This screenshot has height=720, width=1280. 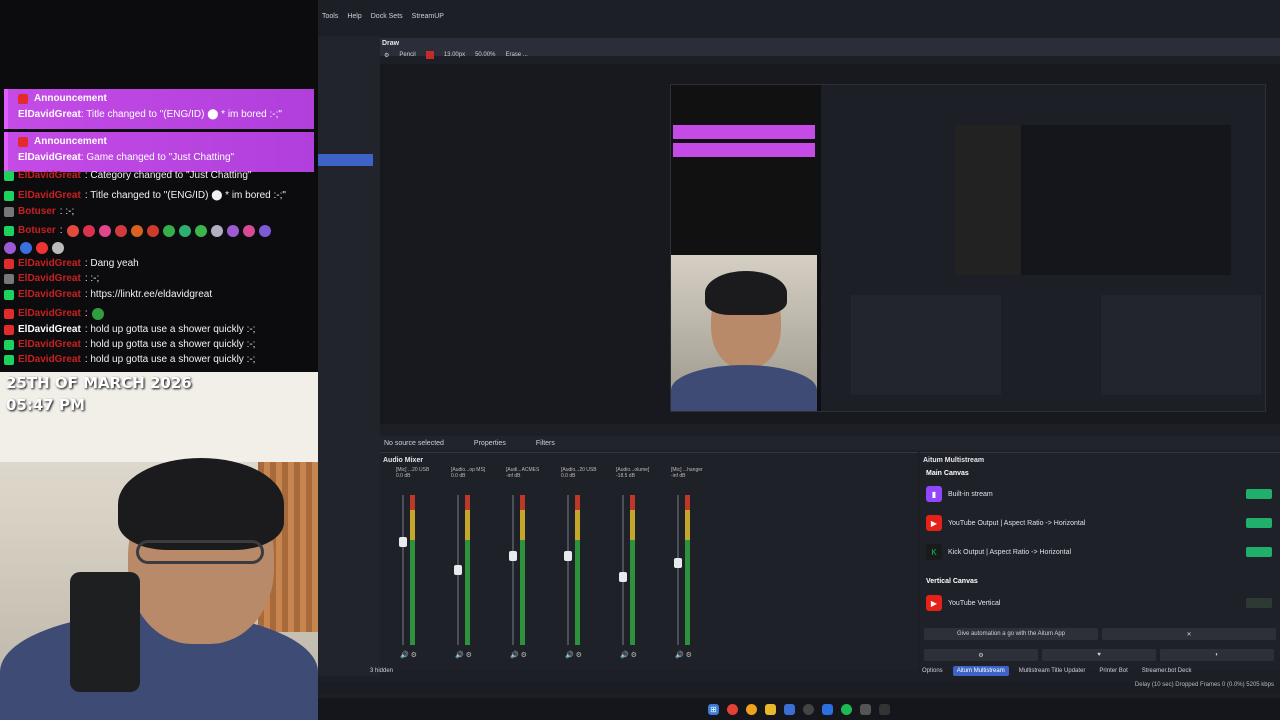 I want to click on mixer-channel: [Mic] ...hanger -inf dB 🔊 ⚙, so click(x=697, y=566).